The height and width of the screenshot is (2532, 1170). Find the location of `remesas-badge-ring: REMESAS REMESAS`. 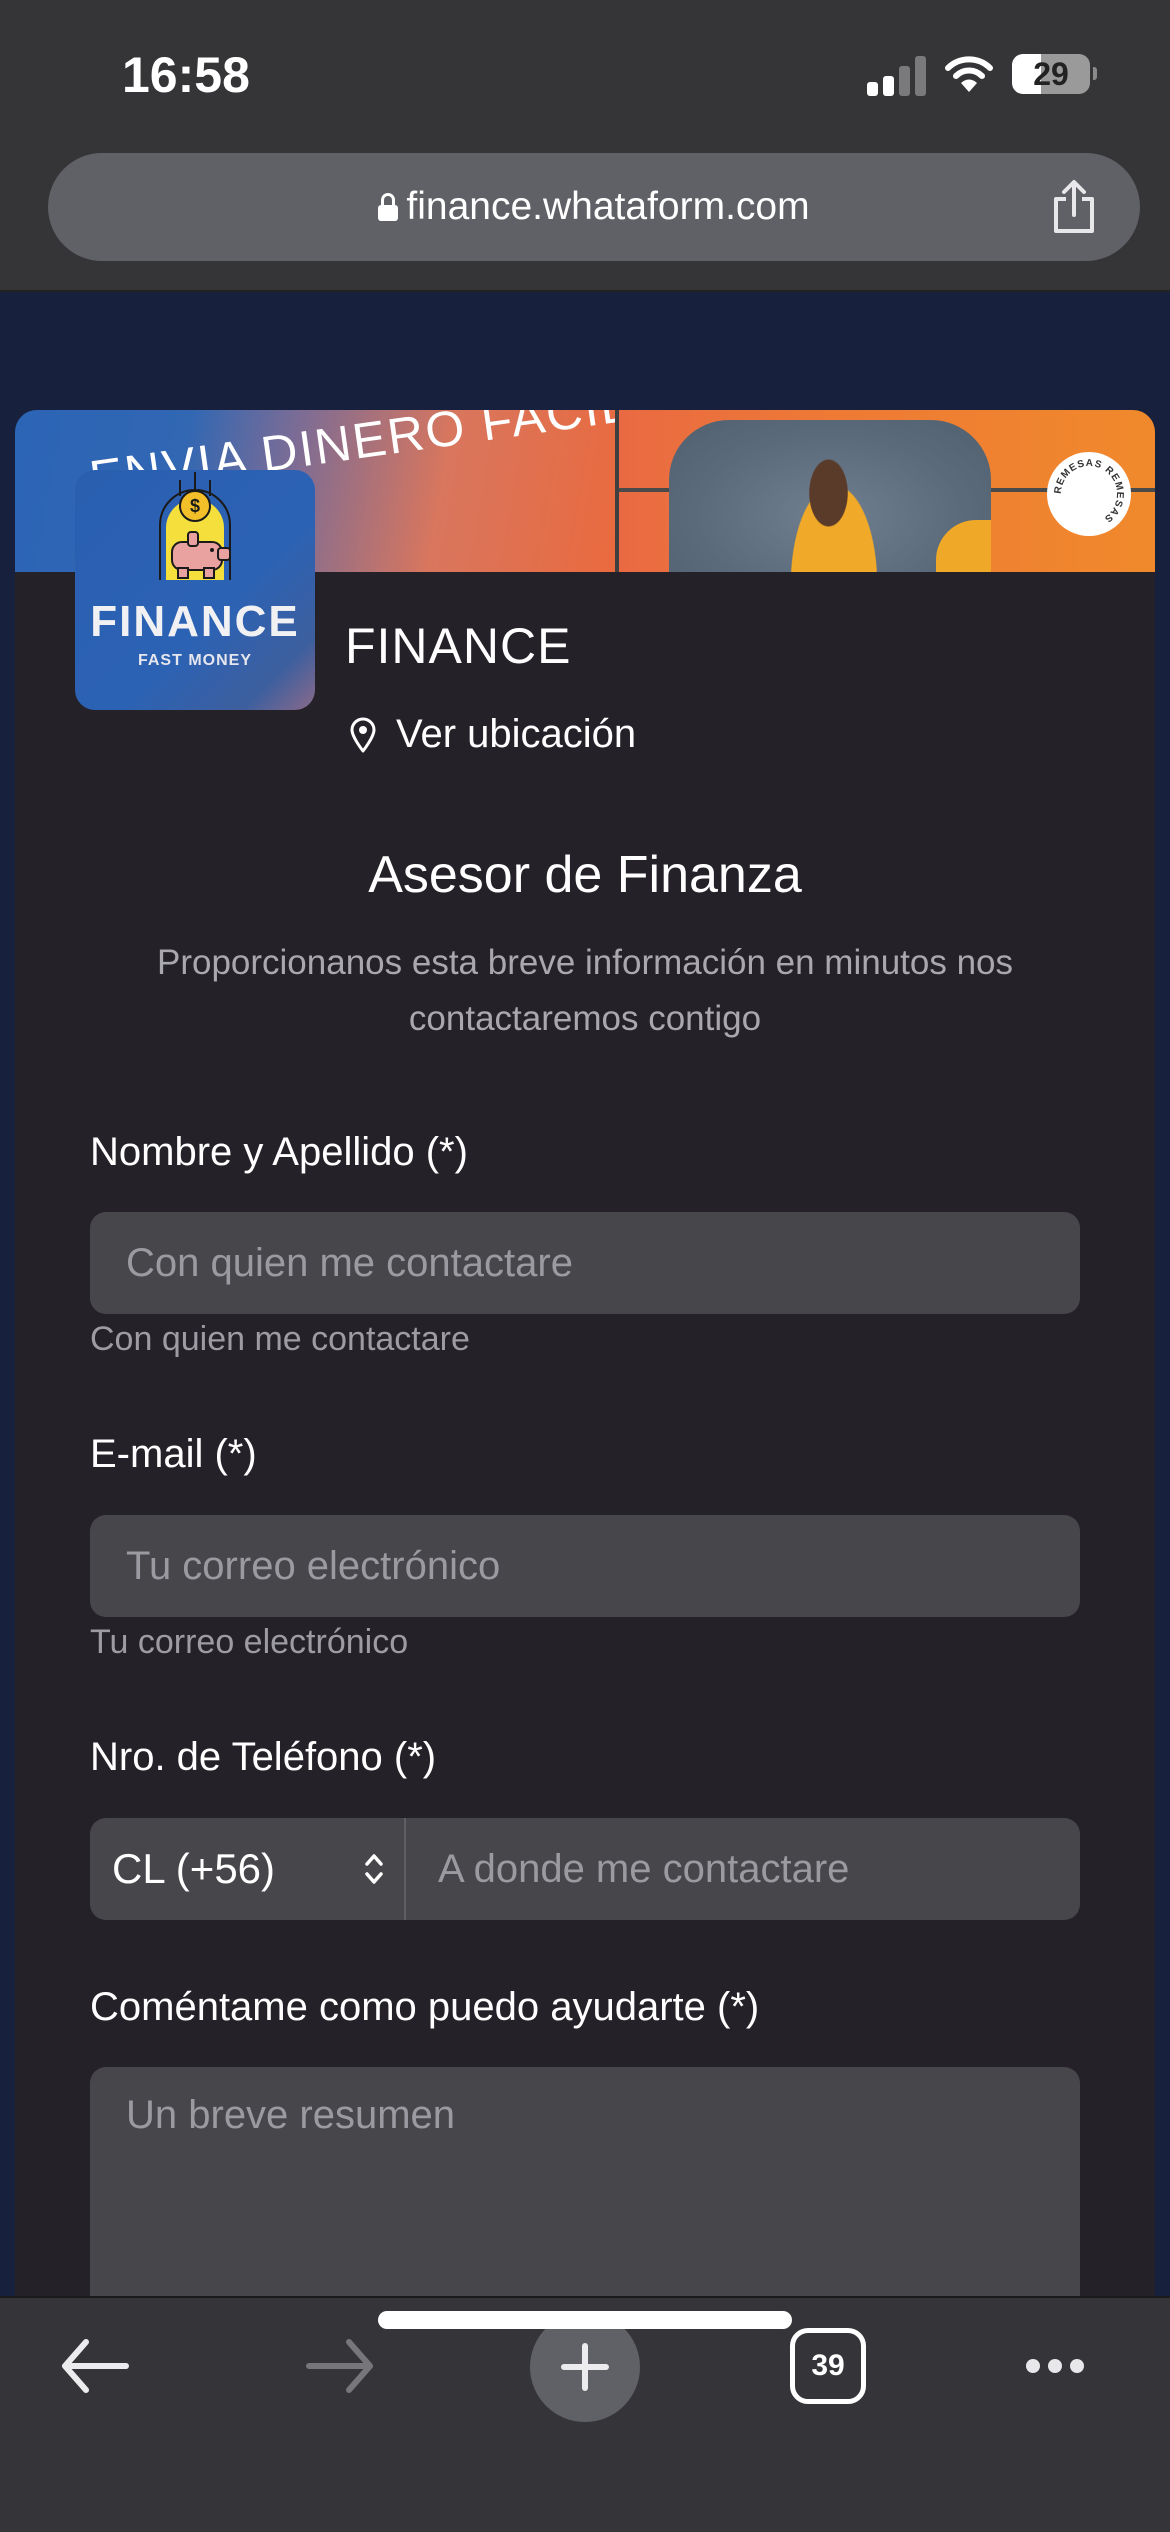

remesas-badge-ring: REMESAS REMESAS is located at coordinates (1089, 491).